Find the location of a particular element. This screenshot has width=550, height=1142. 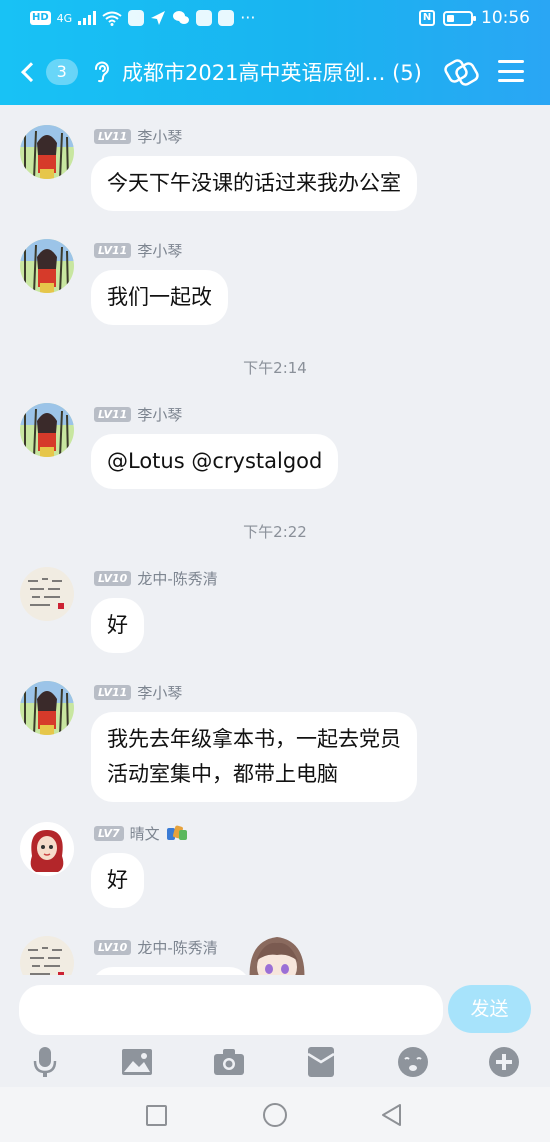

system-navigation-bar is located at coordinates (275, 1114).